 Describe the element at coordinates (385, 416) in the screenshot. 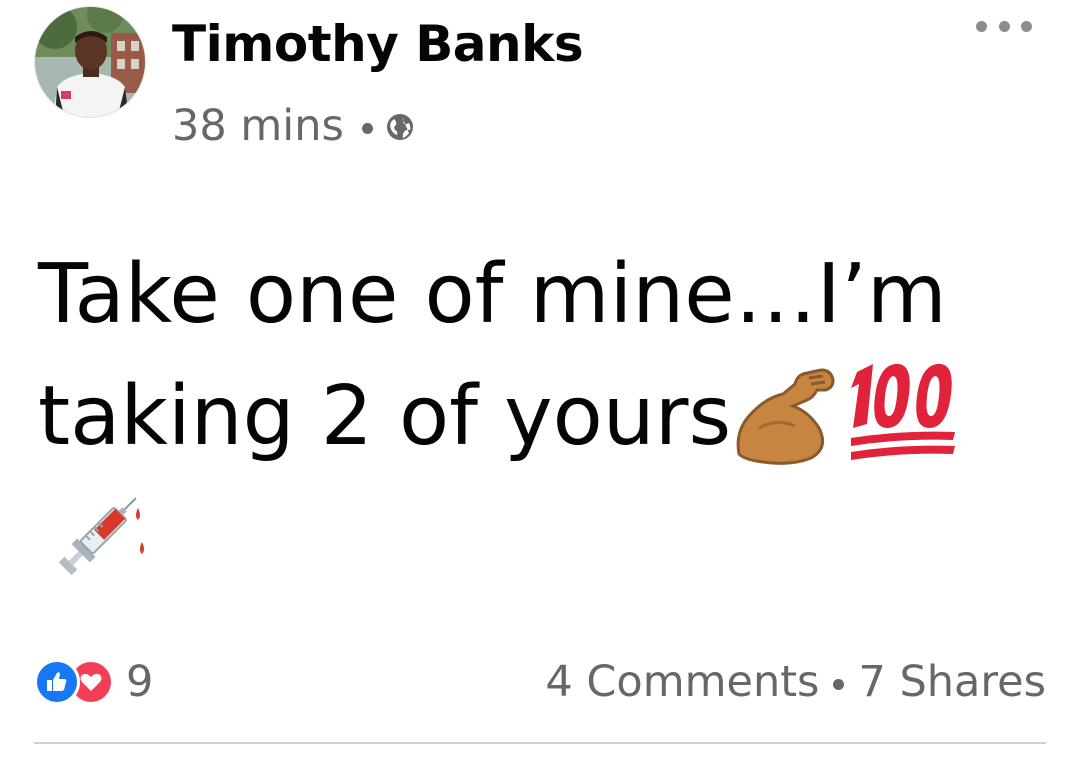

I see `post-text-line-2-text: taking 2 of yours` at that location.